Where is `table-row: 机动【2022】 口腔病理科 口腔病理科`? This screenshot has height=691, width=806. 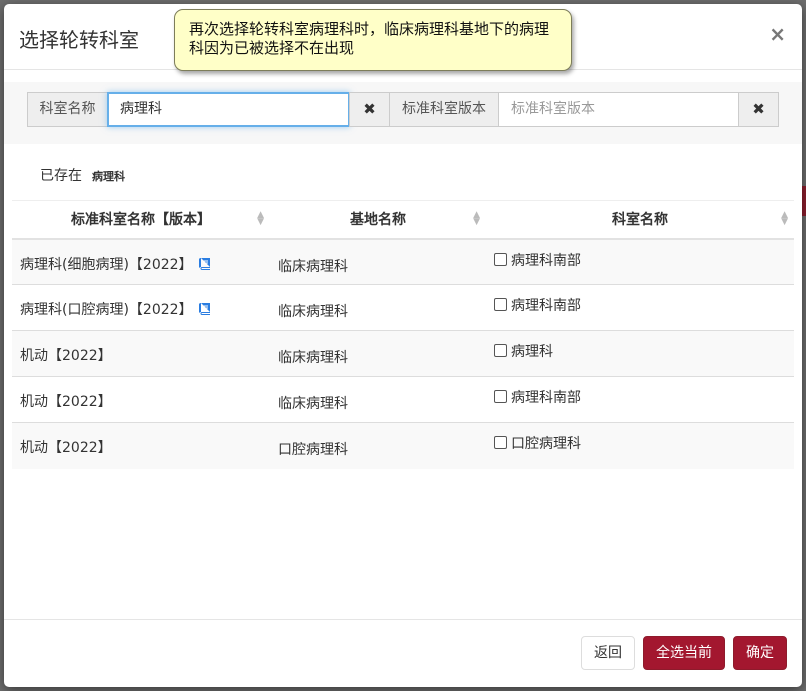 table-row: 机动【2022】 口腔病理科 口腔病理科 is located at coordinates (403, 445).